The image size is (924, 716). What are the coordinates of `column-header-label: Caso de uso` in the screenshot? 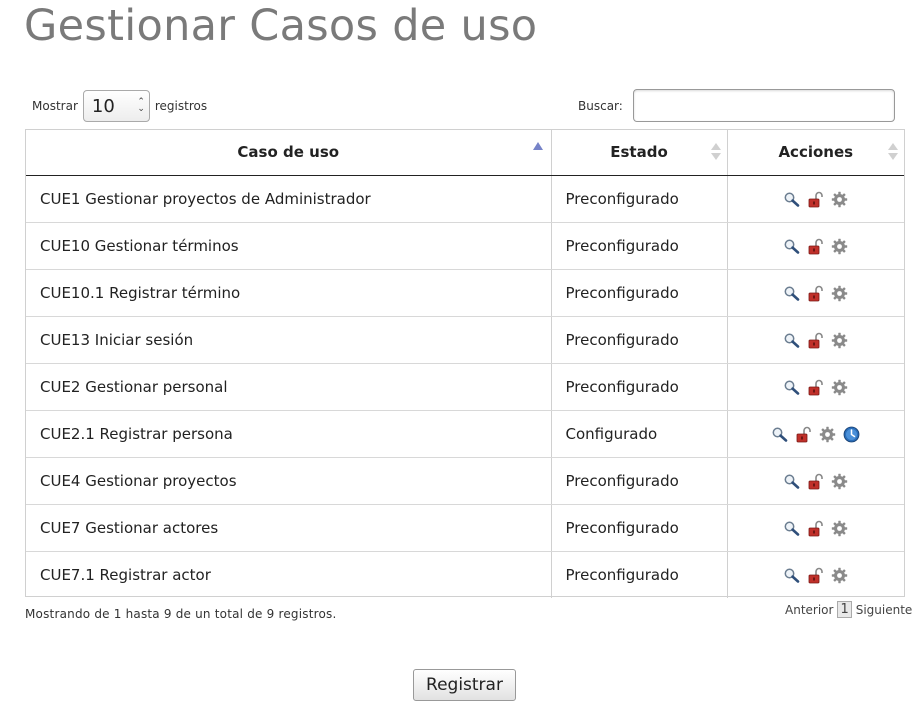 It's located at (288, 152).